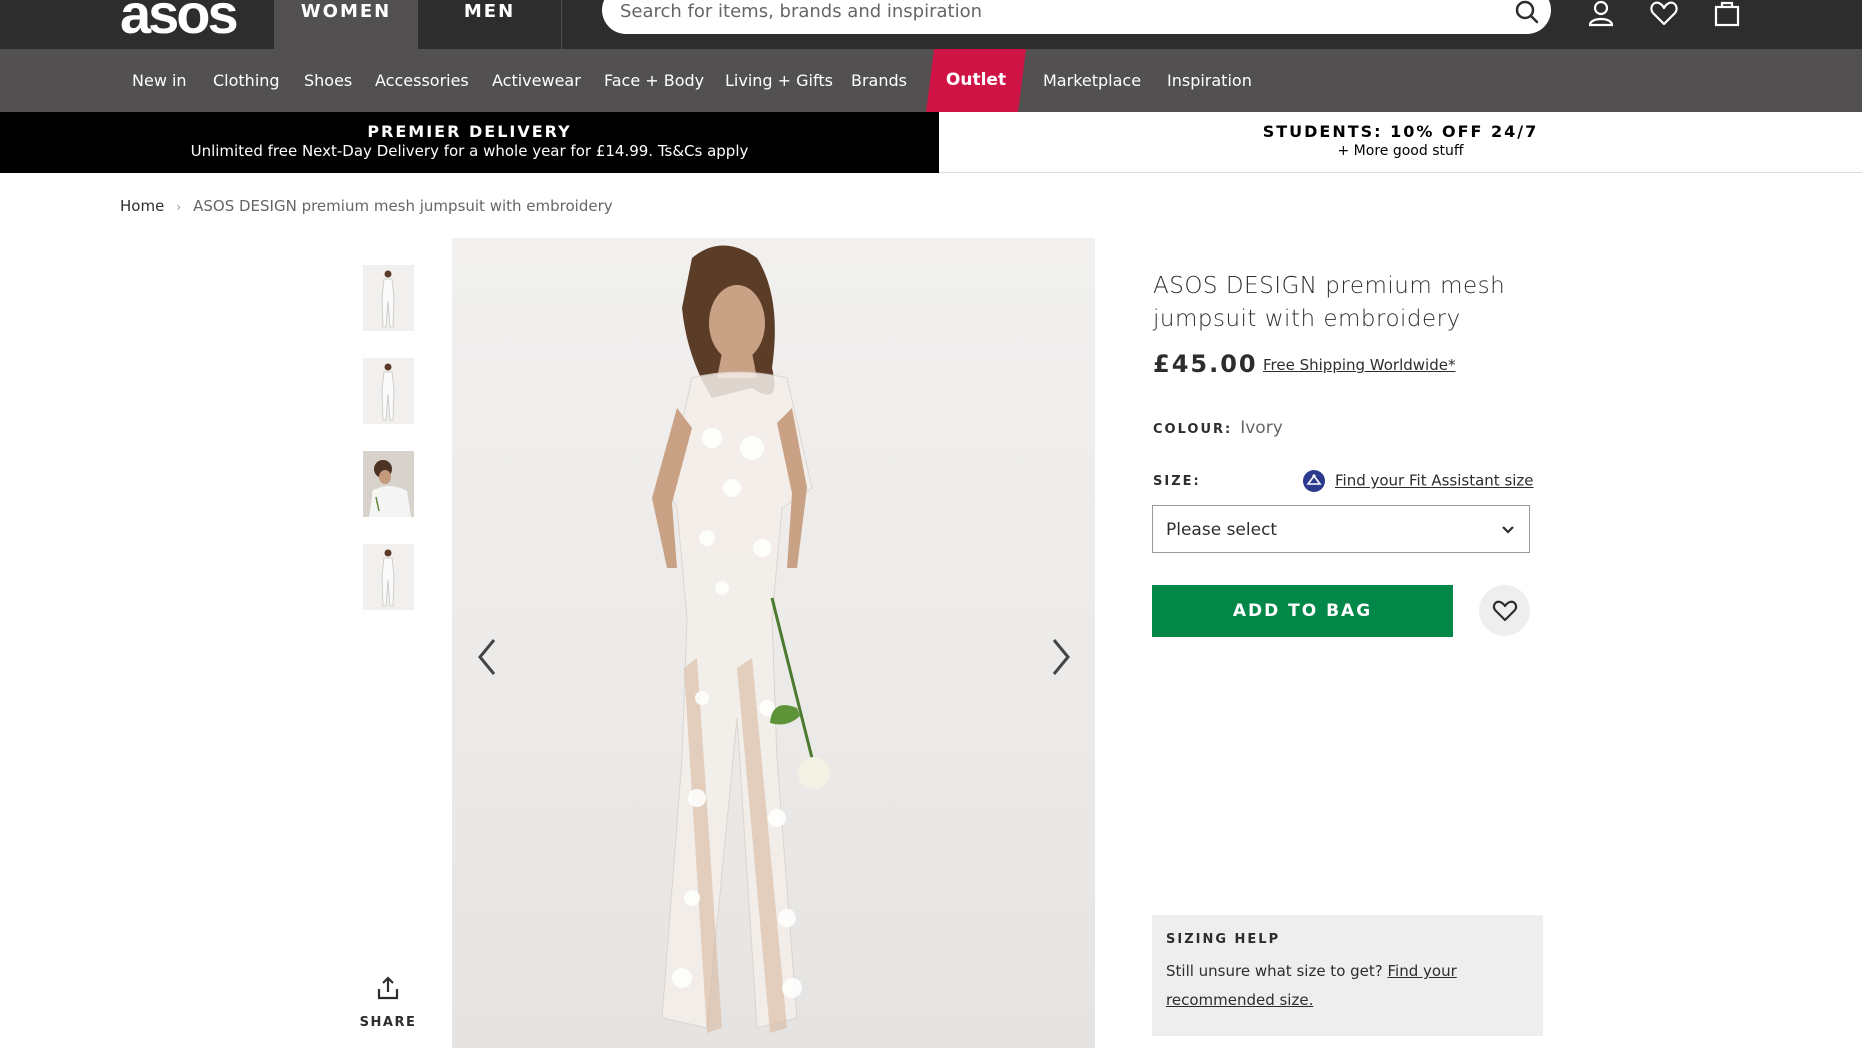 The image size is (1862, 1048). What do you see at coordinates (487, 657) in the screenshot?
I see `previous-image-arrow-icon` at bounding box center [487, 657].